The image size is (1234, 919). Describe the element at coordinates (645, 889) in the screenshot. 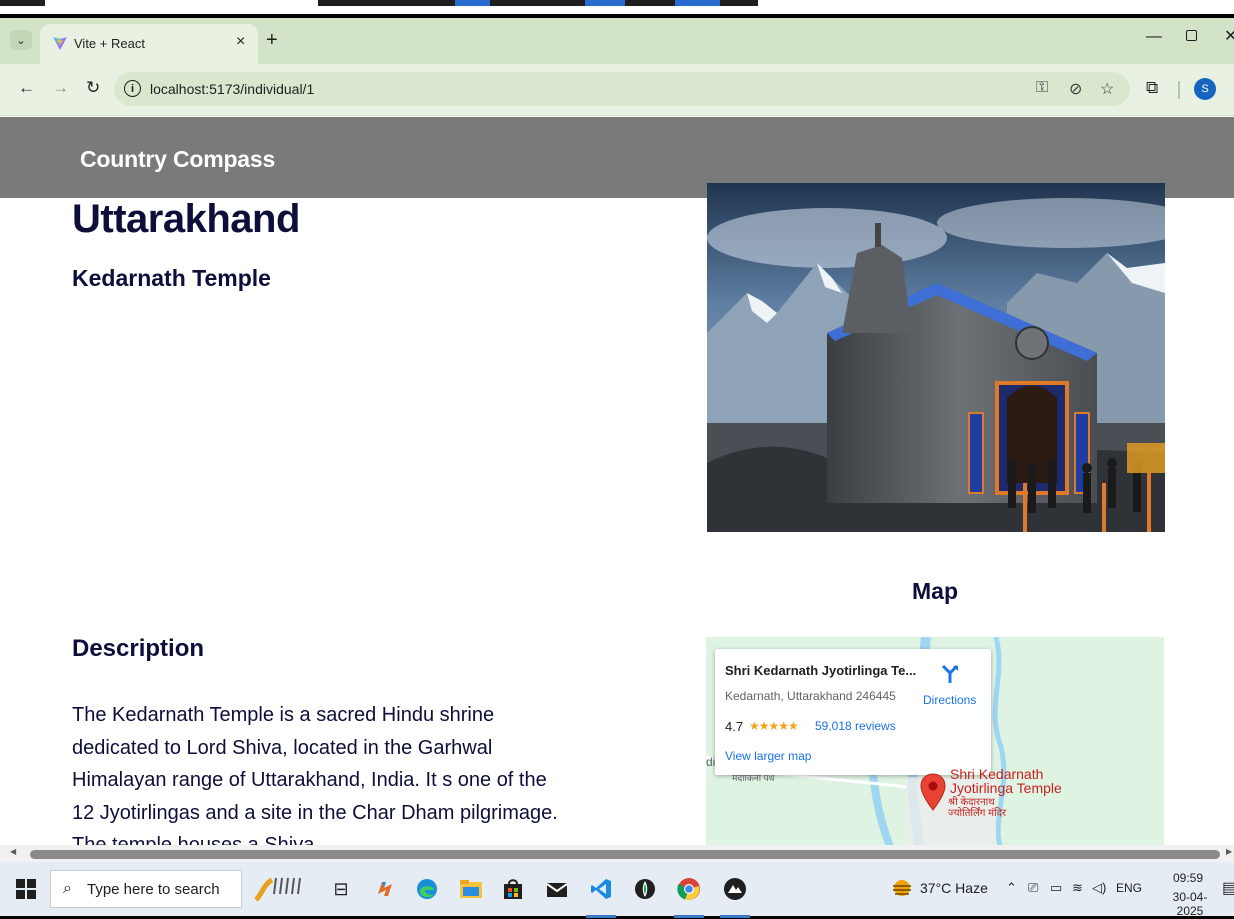

I see `mongodb-compass-icon` at that location.